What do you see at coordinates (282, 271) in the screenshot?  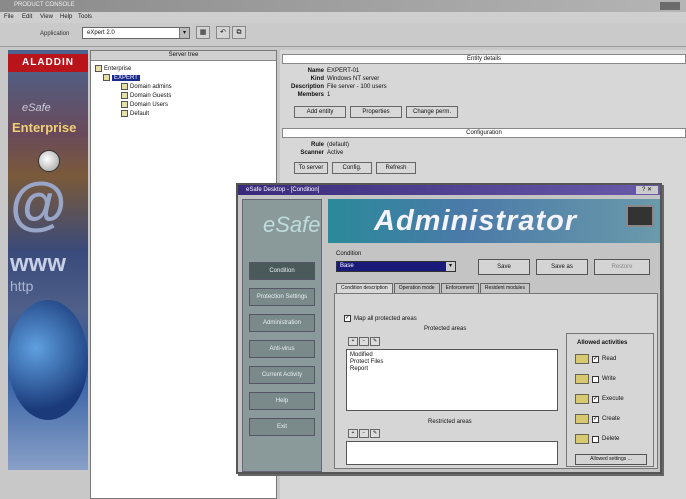 I see `sidebar-item-condition: Condition` at bounding box center [282, 271].